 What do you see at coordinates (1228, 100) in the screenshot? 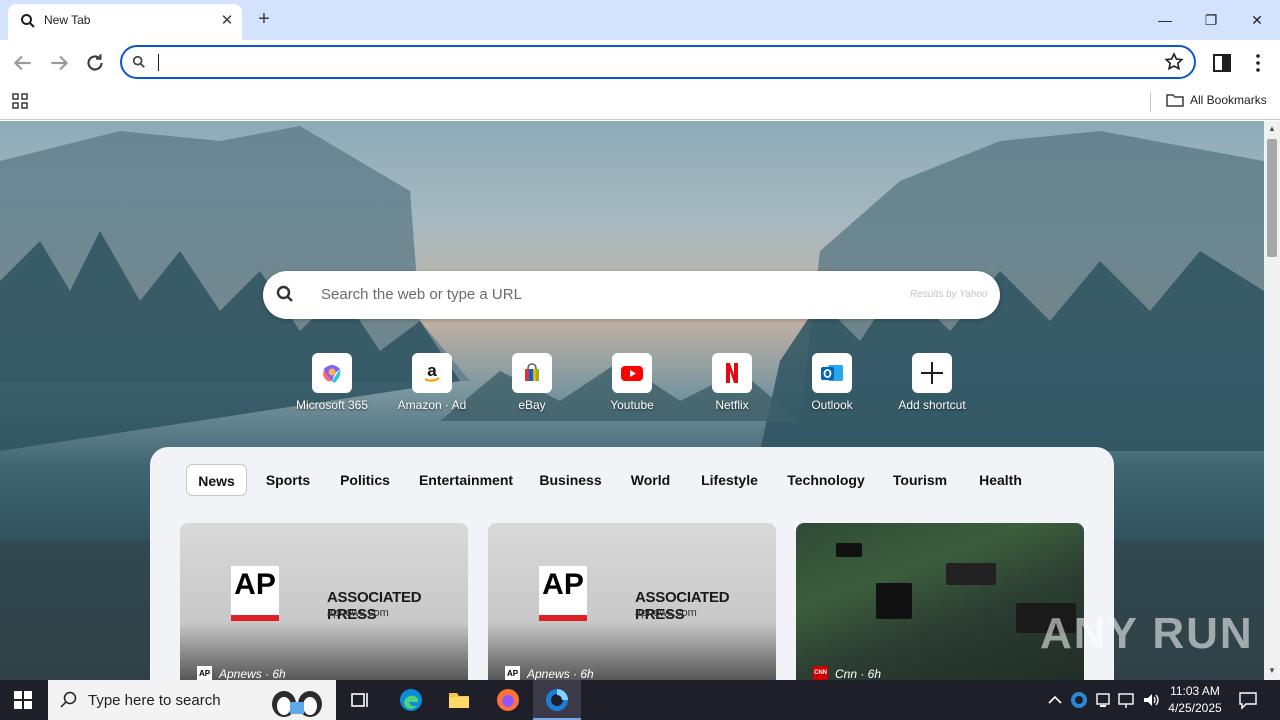
I see `all-bookmarks-button: All Bookmarks` at bounding box center [1228, 100].